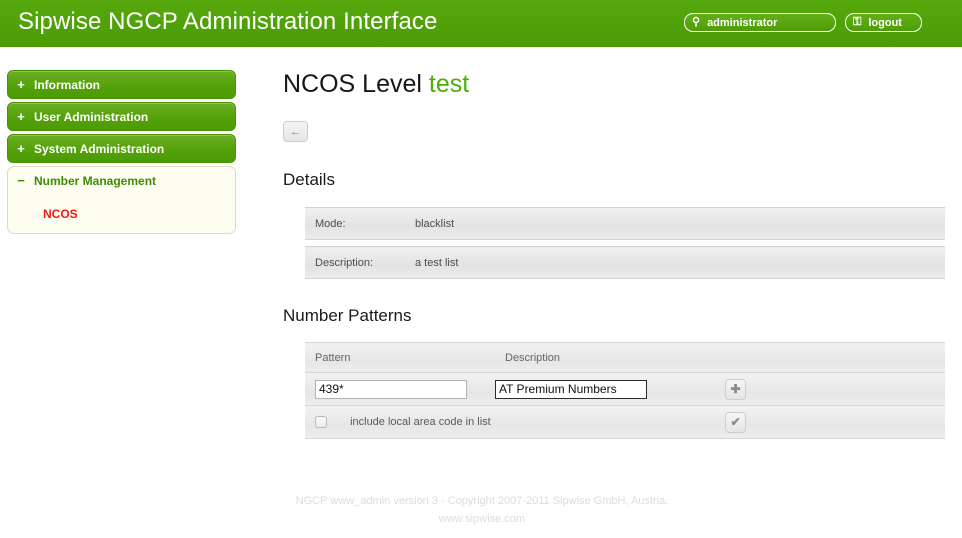  What do you see at coordinates (321, 422) in the screenshot?
I see `include-local-area-code-checkbox` at bounding box center [321, 422].